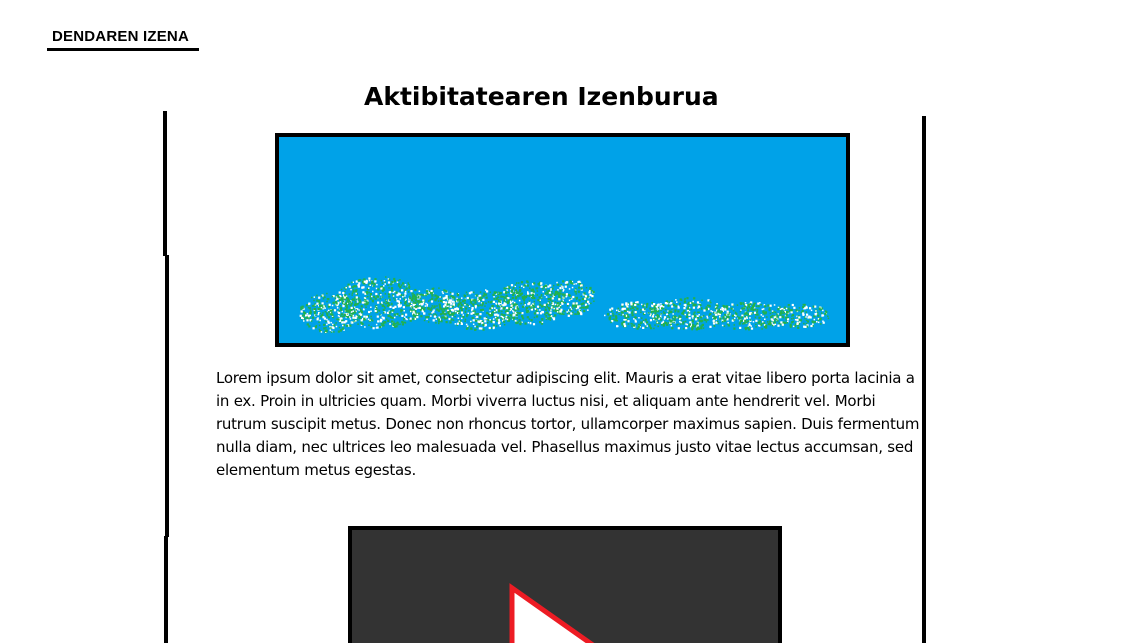  Describe the element at coordinates (123, 49) in the screenshot. I see `store-name-underline` at that location.